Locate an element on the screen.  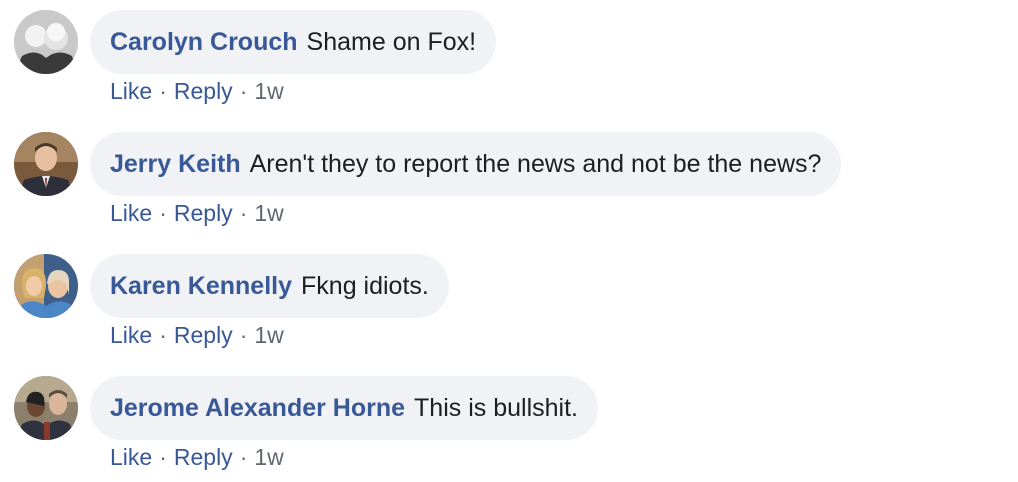
comment-author: Carolyn Crouch is located at coordinates (204, 42).